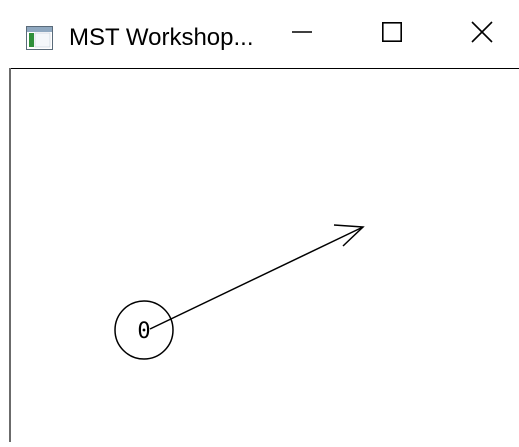 This screenshot has width=519, height=447. I want to click on app-window-icon, so click(39, 38).